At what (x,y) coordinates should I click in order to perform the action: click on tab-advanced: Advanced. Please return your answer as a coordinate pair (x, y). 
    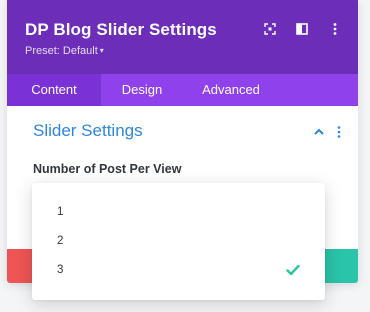
    Looking at the image, I should click on (231, 90).